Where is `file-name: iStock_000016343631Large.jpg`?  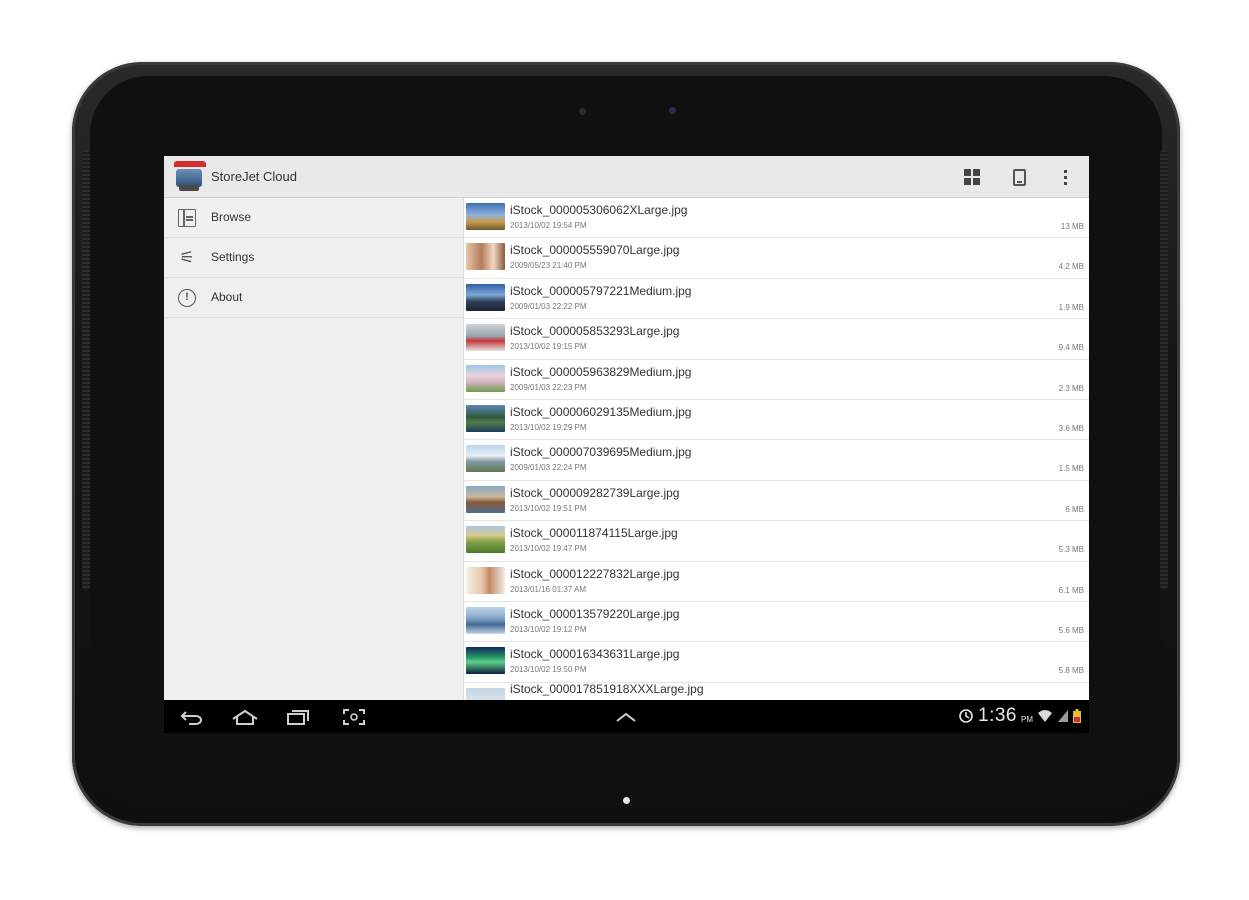 file-name: iStock_000016343631Large.jpg is located at coordinates (595, 654).